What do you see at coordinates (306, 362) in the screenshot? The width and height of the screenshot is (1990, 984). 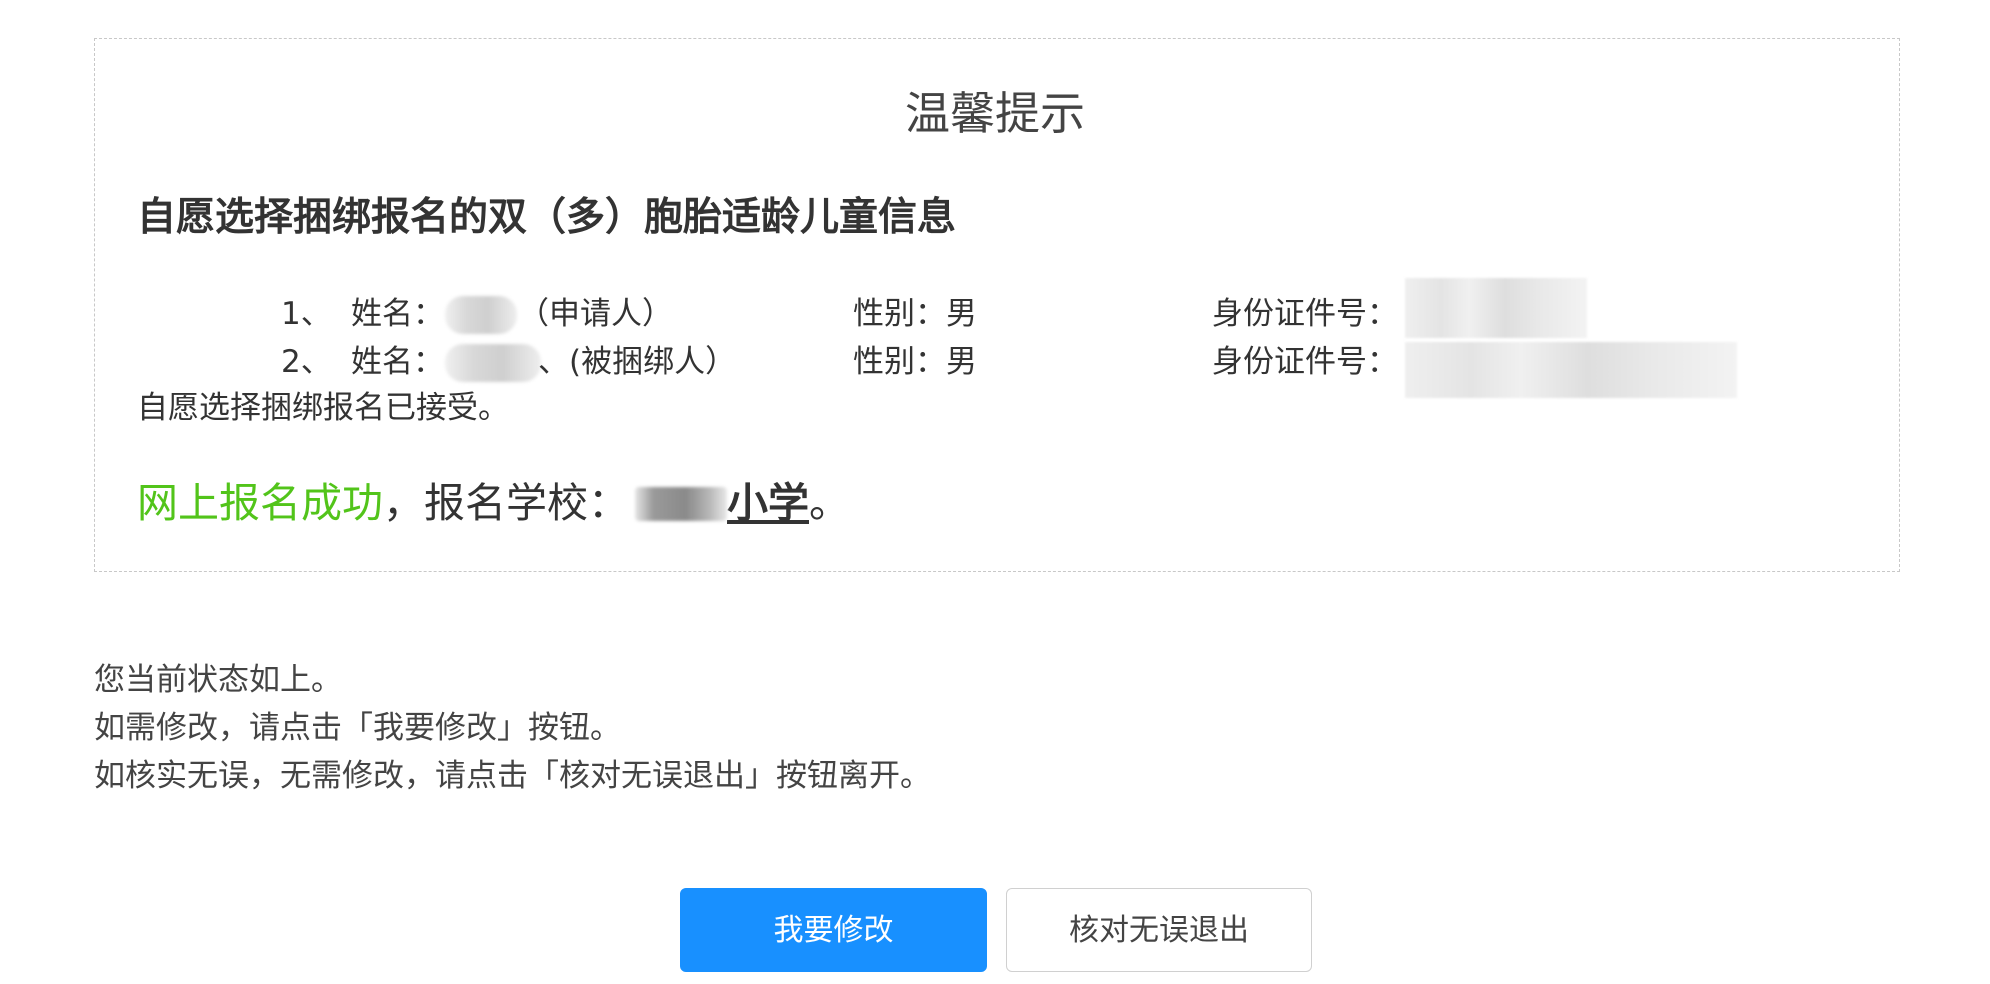 I see `child-index: 2、` at bounding box center [306, 362].